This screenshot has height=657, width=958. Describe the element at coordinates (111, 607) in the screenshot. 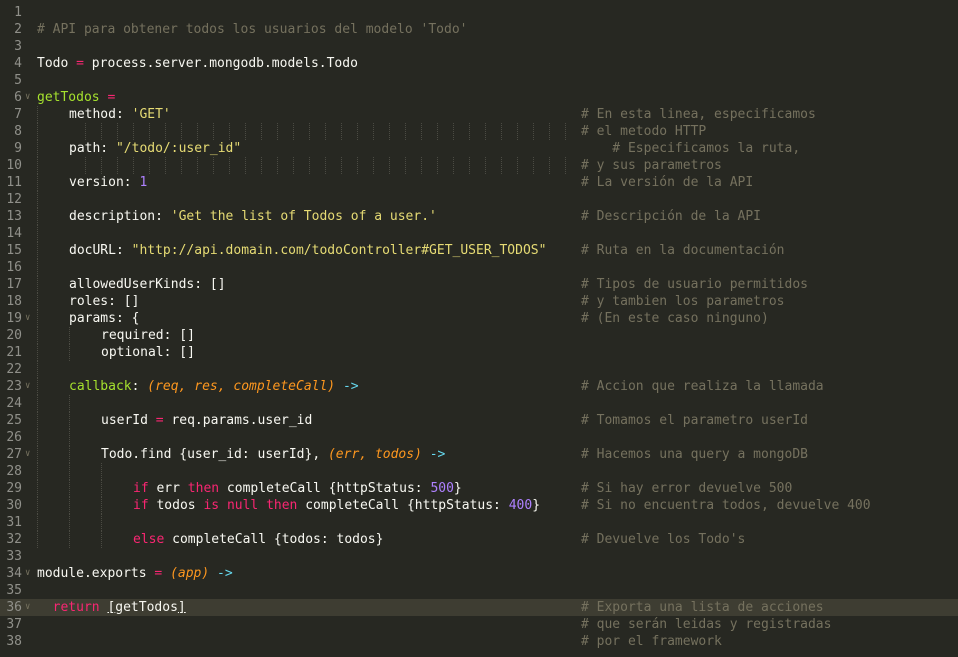

I see `code-text: return [getTodos]` at that location.